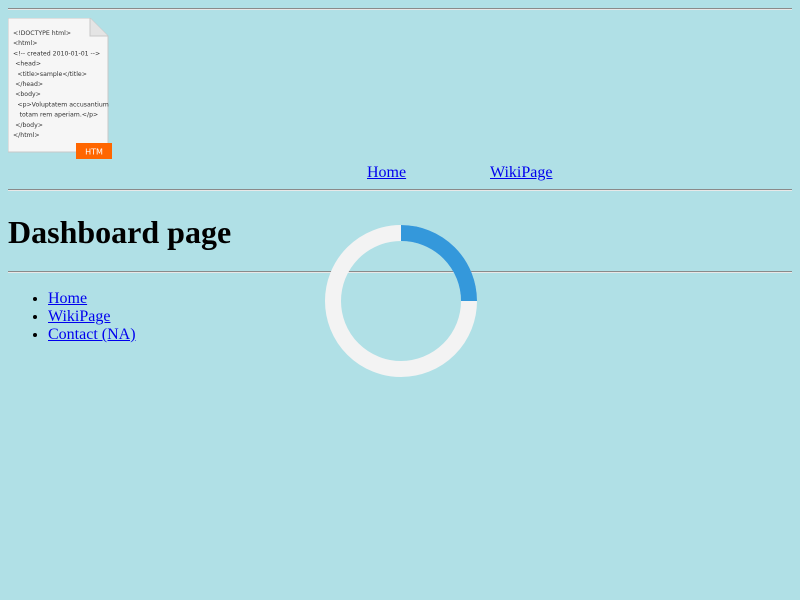  Describe the element at coordinates (56, 53) in the screenshot. I see `logo-code-line: <!-- created 2010-01-01 -->` at that location.